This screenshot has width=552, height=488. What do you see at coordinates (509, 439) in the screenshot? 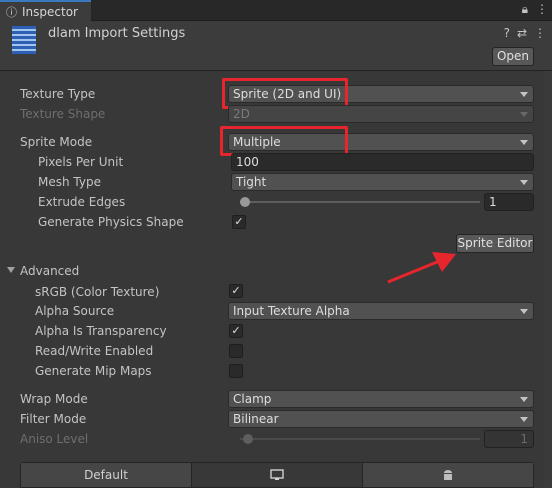
I see `aniso-level-field: 1` at bounding box center [509, 439].